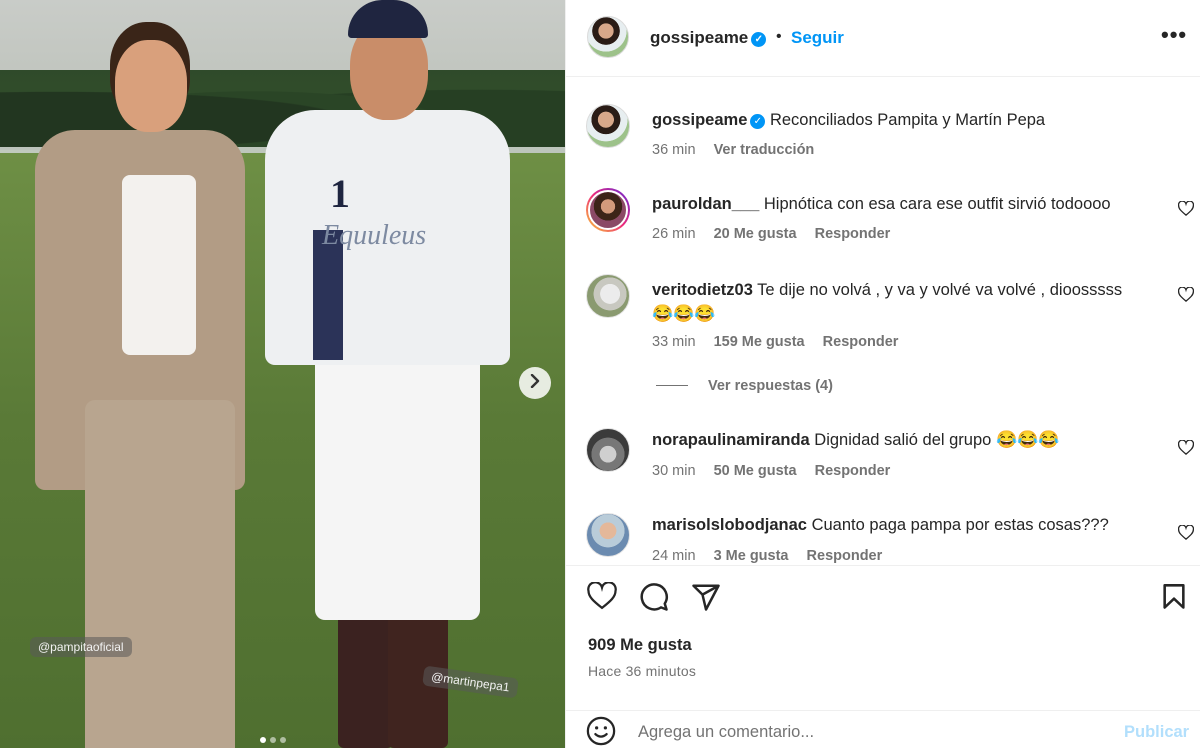 This screenshot has height=748, width=1200. I want to click on comment-meta: 26 min 20 Me gusta Responder, so click(778, 234).